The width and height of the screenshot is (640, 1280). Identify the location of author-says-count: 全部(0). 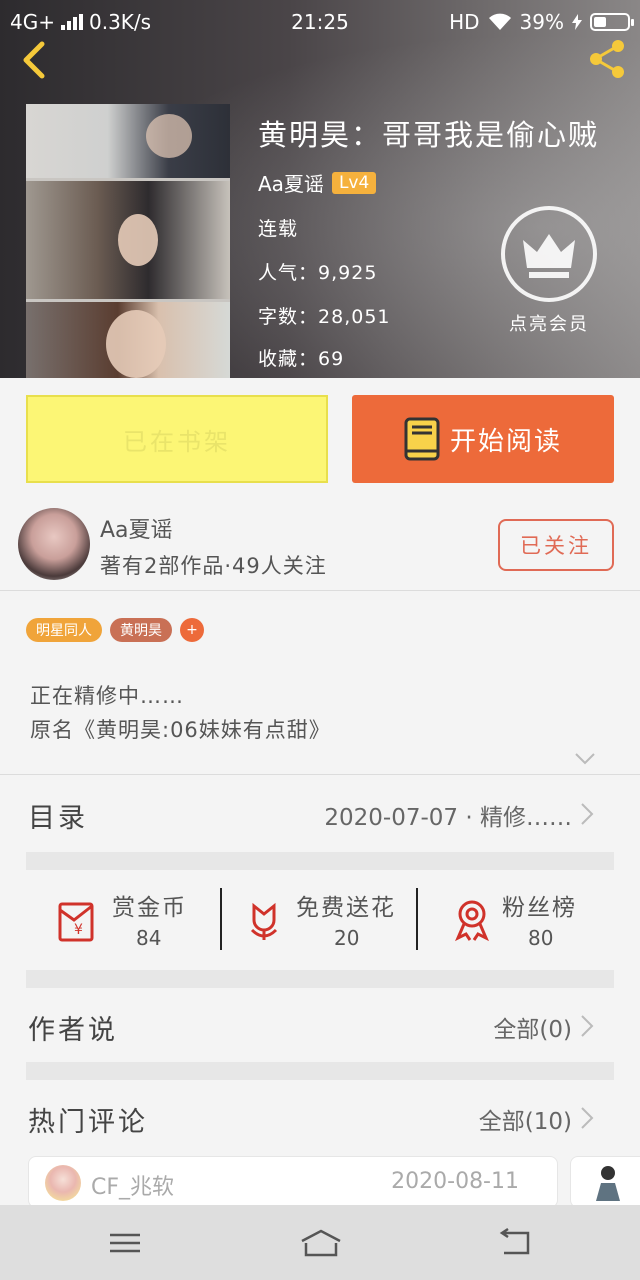
(532, 1030).